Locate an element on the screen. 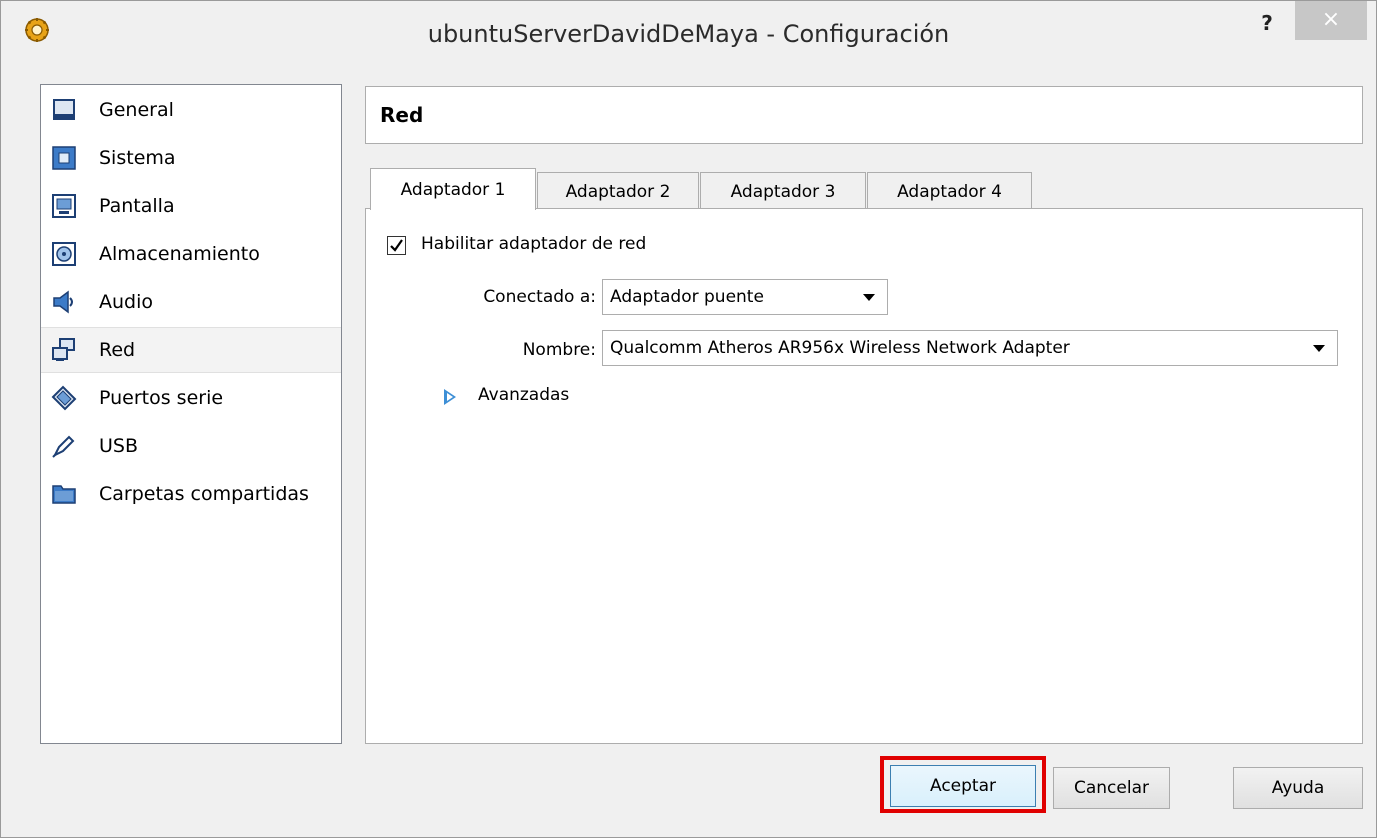 The image size is (1377, 838). chip-icon is located at coordinates (64, 158).